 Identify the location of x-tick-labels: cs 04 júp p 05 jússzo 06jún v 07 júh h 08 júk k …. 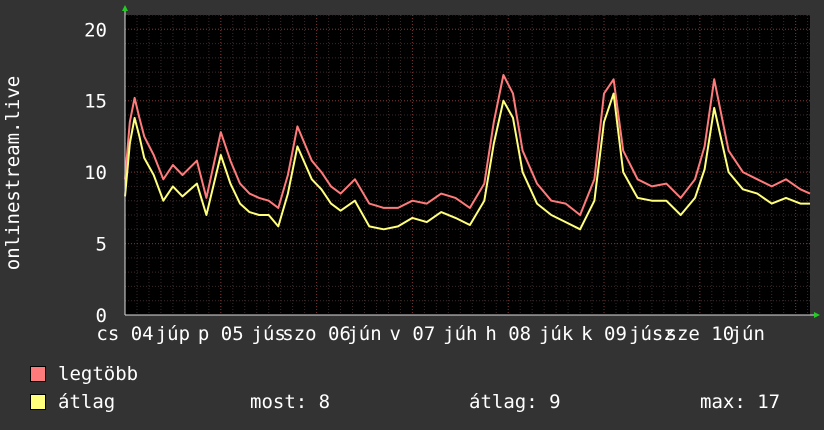
(430, 334).